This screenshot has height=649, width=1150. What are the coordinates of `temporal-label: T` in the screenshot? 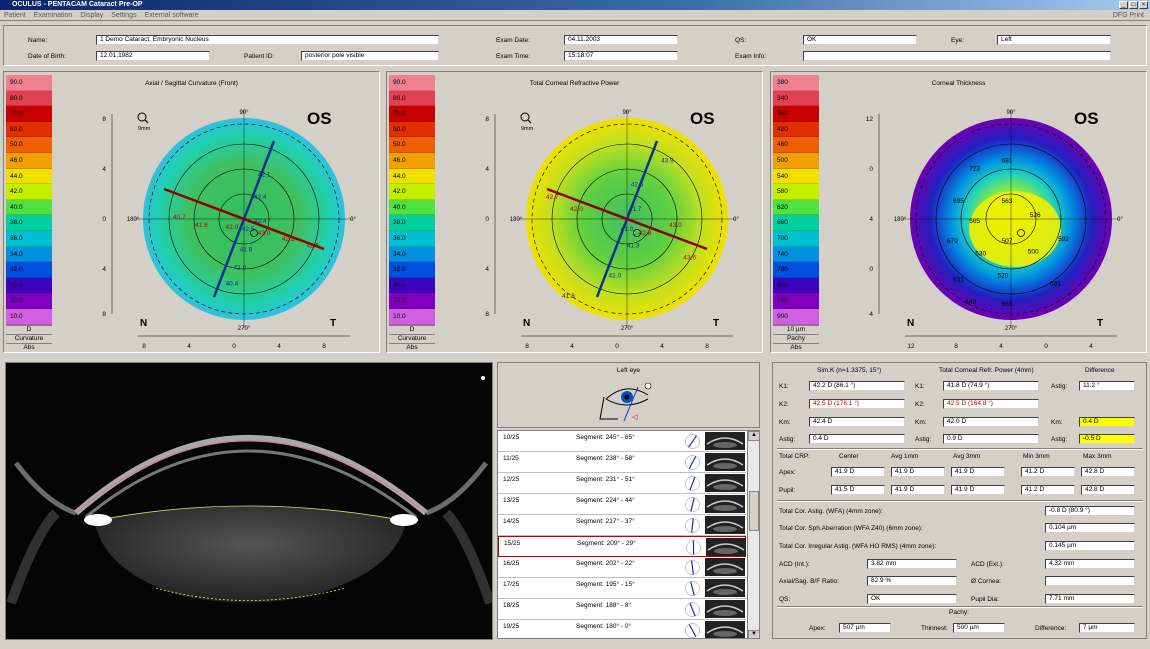 It's located at (333, 323).